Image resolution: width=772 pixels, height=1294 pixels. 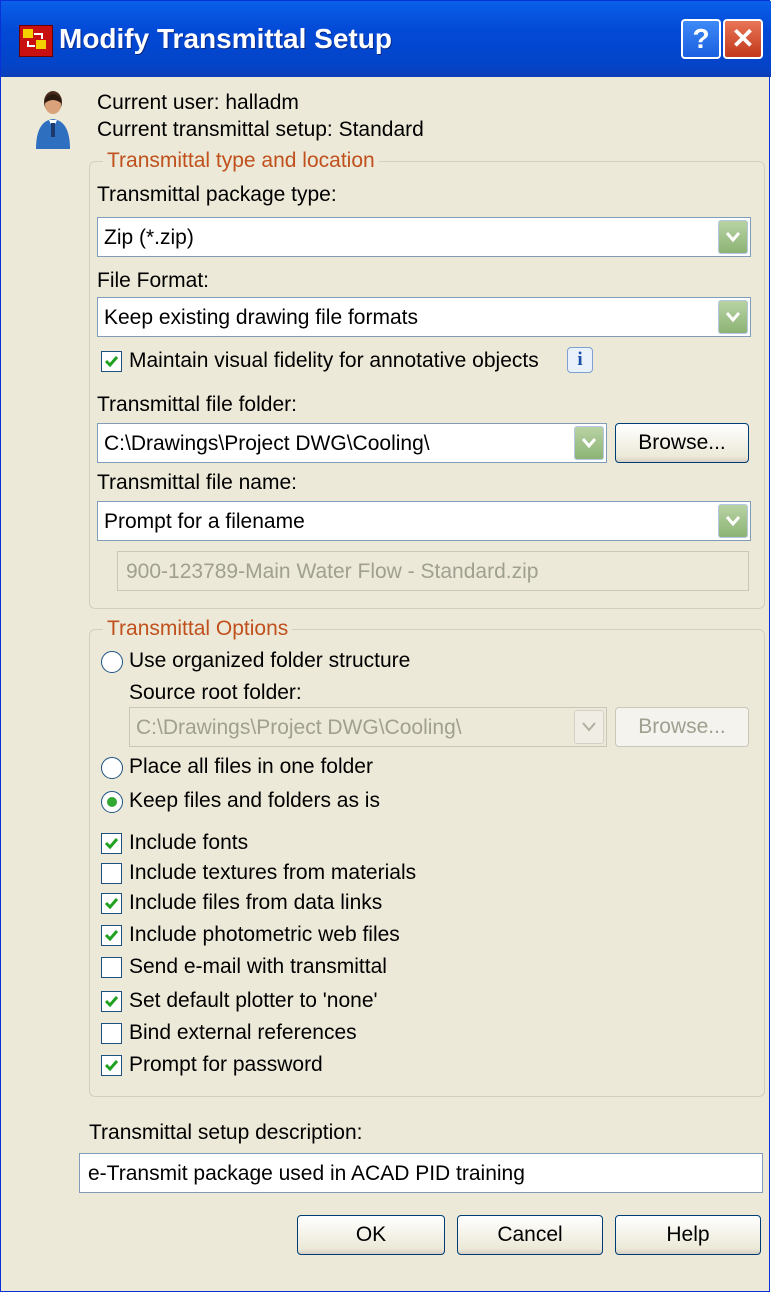 What do you see at coordinates (272, 873) in the screenshot?
I see `include-textures-label: Include textures from materials` at bounding box center [272, 873].